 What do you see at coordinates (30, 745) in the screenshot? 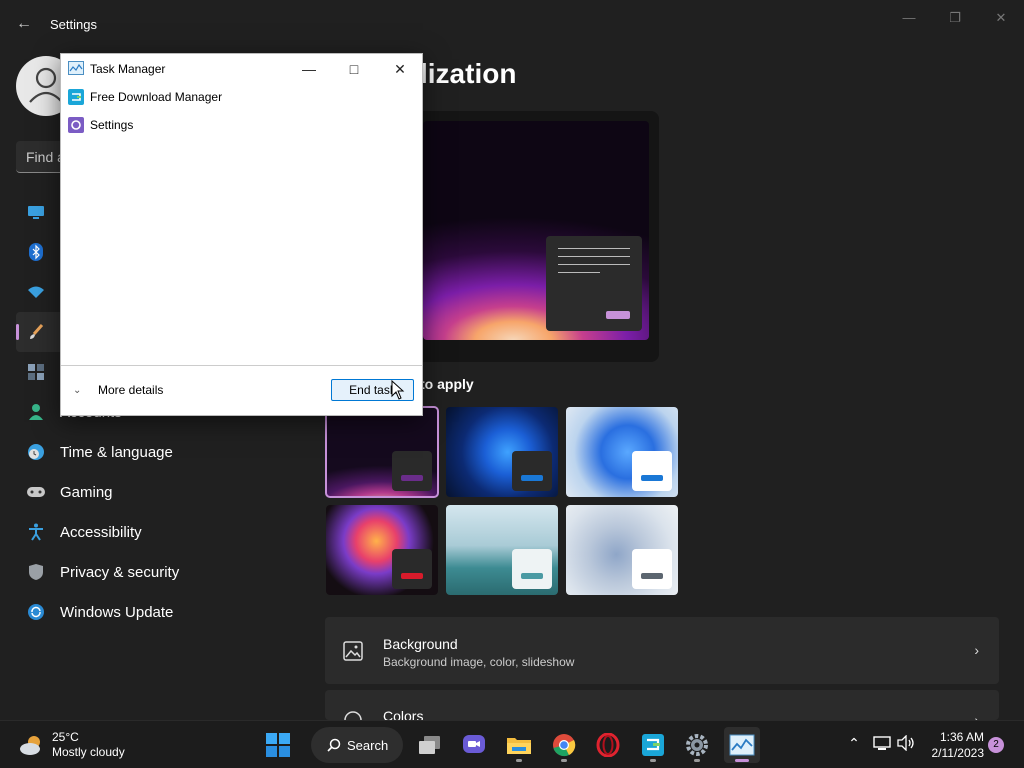
I see `cloud-icon` at bounding box center [30, 745].